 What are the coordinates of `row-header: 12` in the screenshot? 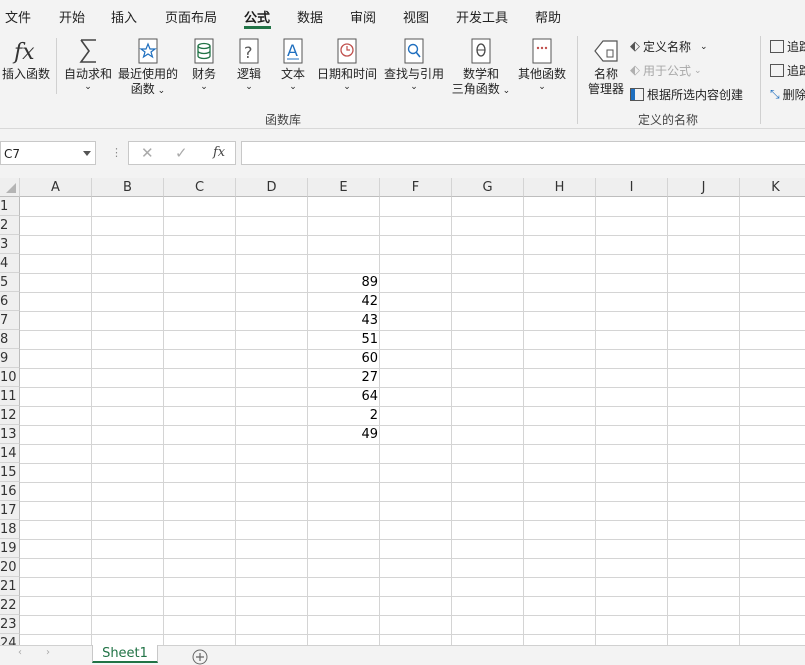 It's located at (10, 415).